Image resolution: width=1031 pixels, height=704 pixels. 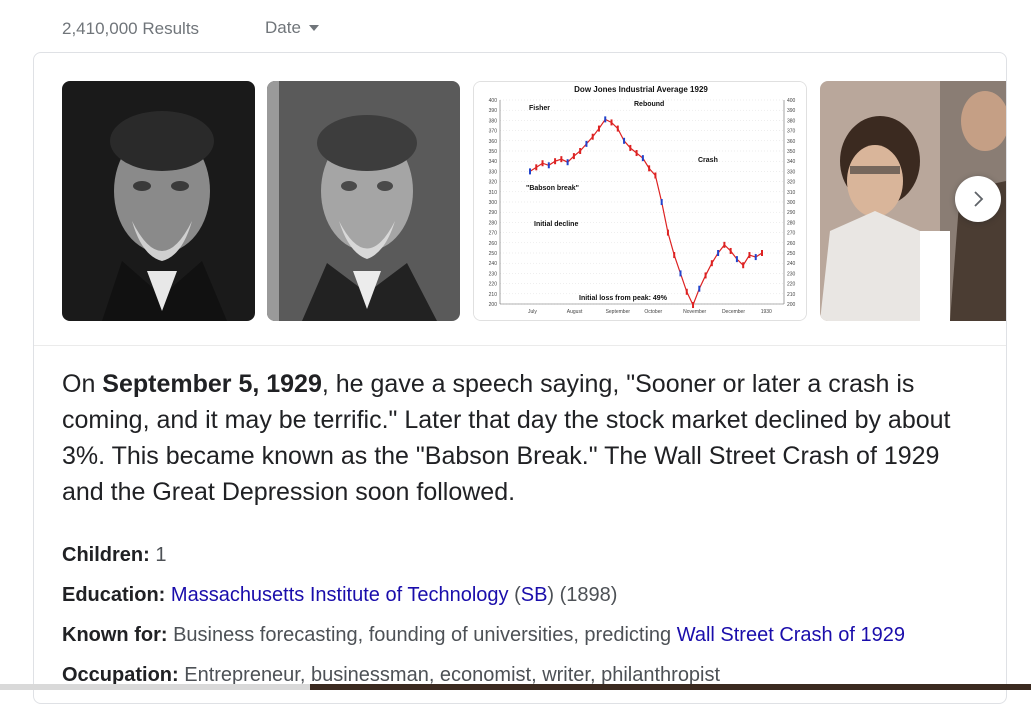 I want to click on description-date: September 5, 1929, so click(x=212, y=384).